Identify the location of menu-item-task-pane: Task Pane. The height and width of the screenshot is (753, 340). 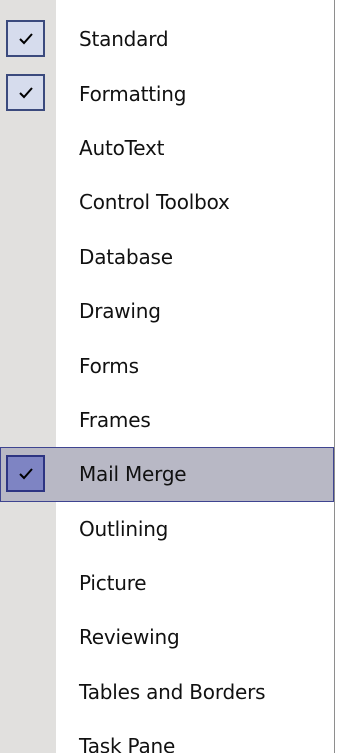
(167, 736).